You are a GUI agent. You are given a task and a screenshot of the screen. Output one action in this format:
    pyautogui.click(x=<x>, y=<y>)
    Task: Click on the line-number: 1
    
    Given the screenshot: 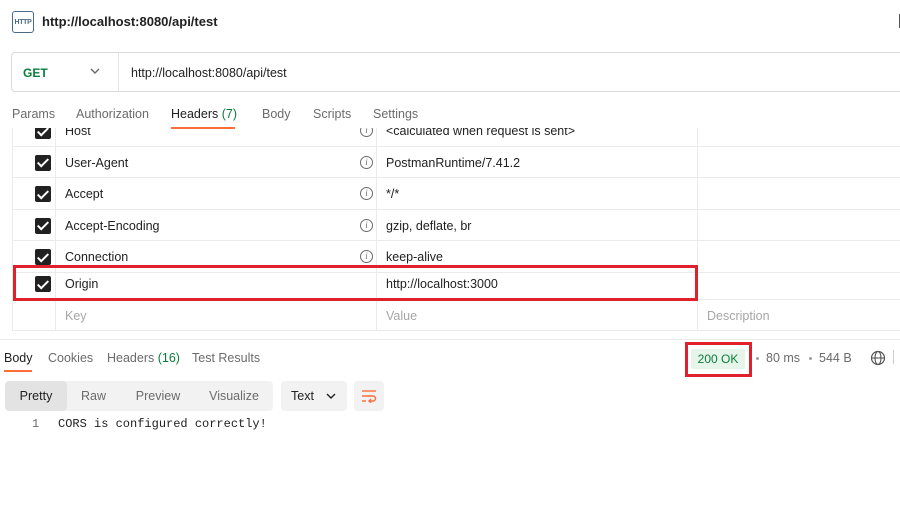 What is the action you would take?
    pyautogui.click(x=36, y=424)
    